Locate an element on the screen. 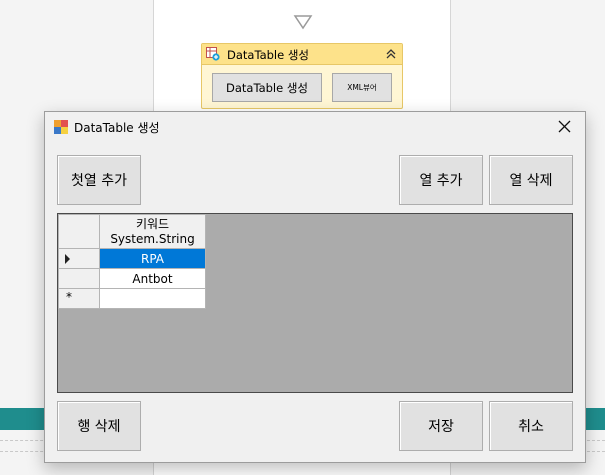  delete-row-button: 행 삭제 is located at coordinates (99, 426).